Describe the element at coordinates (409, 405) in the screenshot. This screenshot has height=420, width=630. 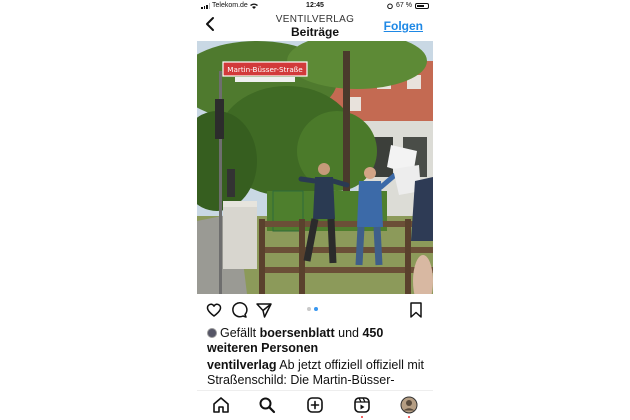
I see `profile-icon` at that location.